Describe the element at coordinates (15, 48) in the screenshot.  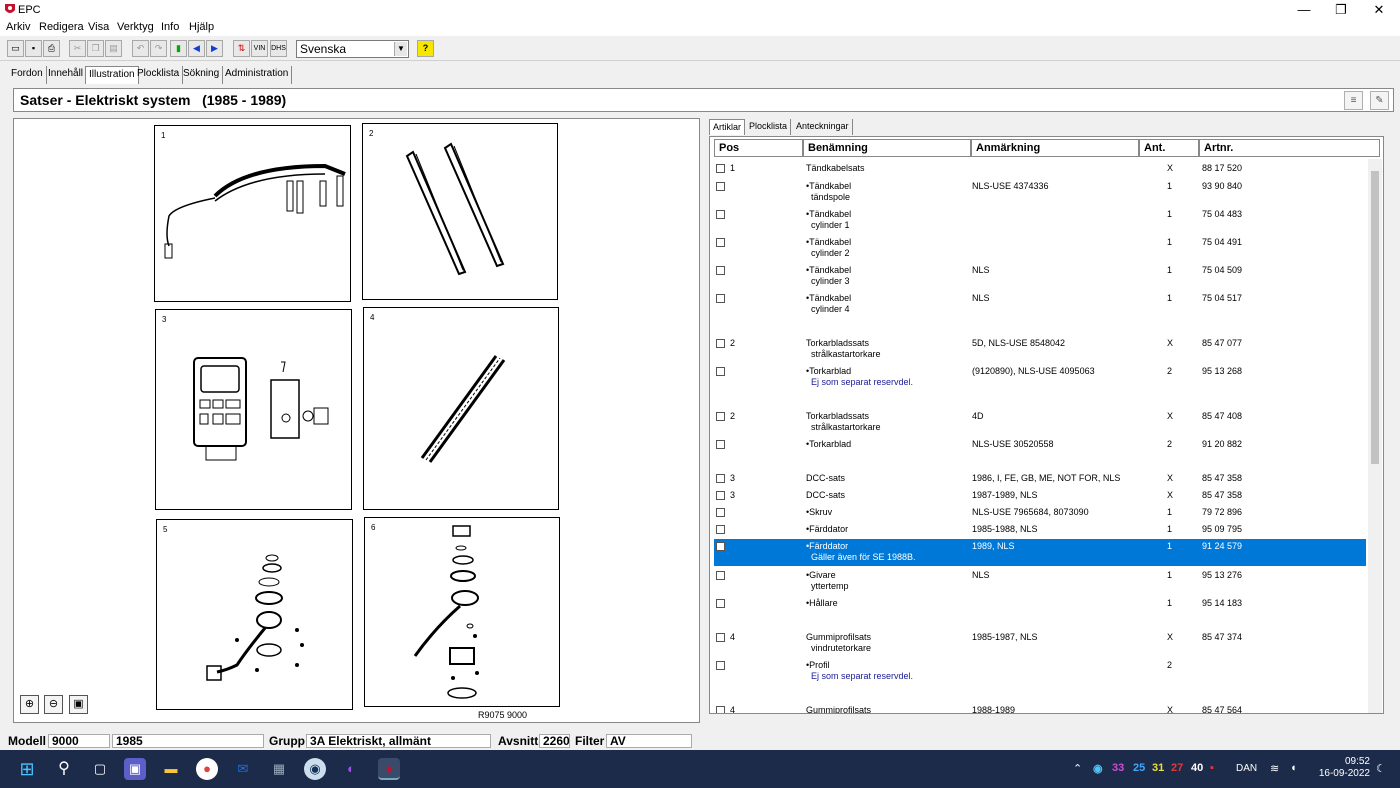
I see `open-icon: ▭` at that location.